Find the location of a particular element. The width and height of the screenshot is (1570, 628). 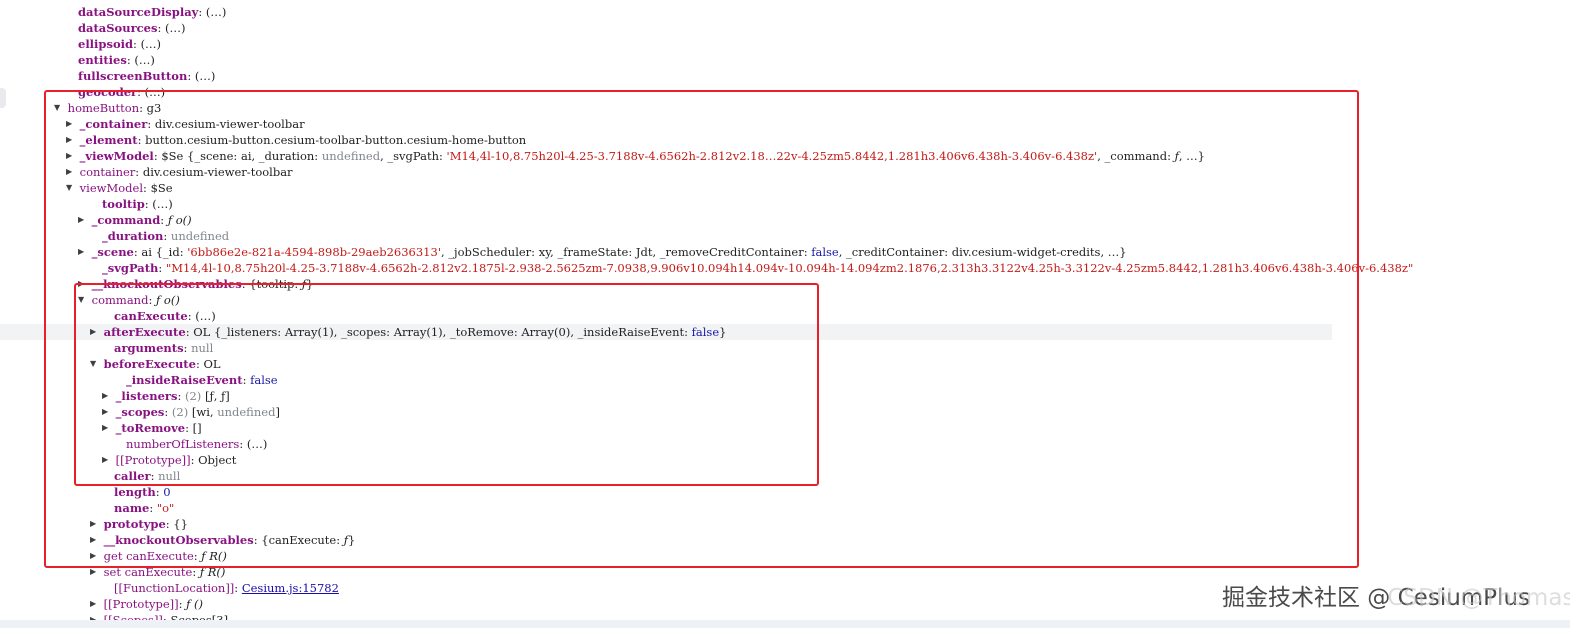

property-key: fullscreenButton is located at coordinates (133, 76).